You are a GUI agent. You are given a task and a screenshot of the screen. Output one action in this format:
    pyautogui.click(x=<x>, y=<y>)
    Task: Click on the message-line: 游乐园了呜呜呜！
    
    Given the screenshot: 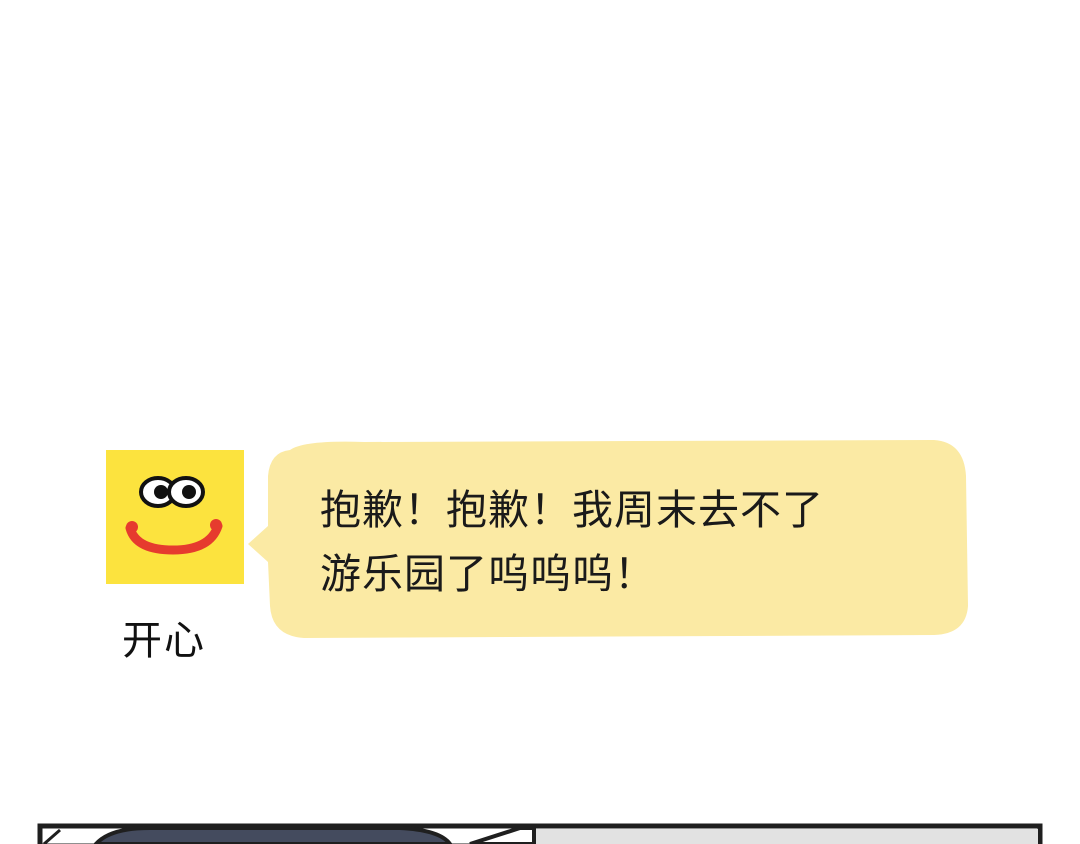 What is the action you would take?
    pyautogui.click(x=488, y=574)
    